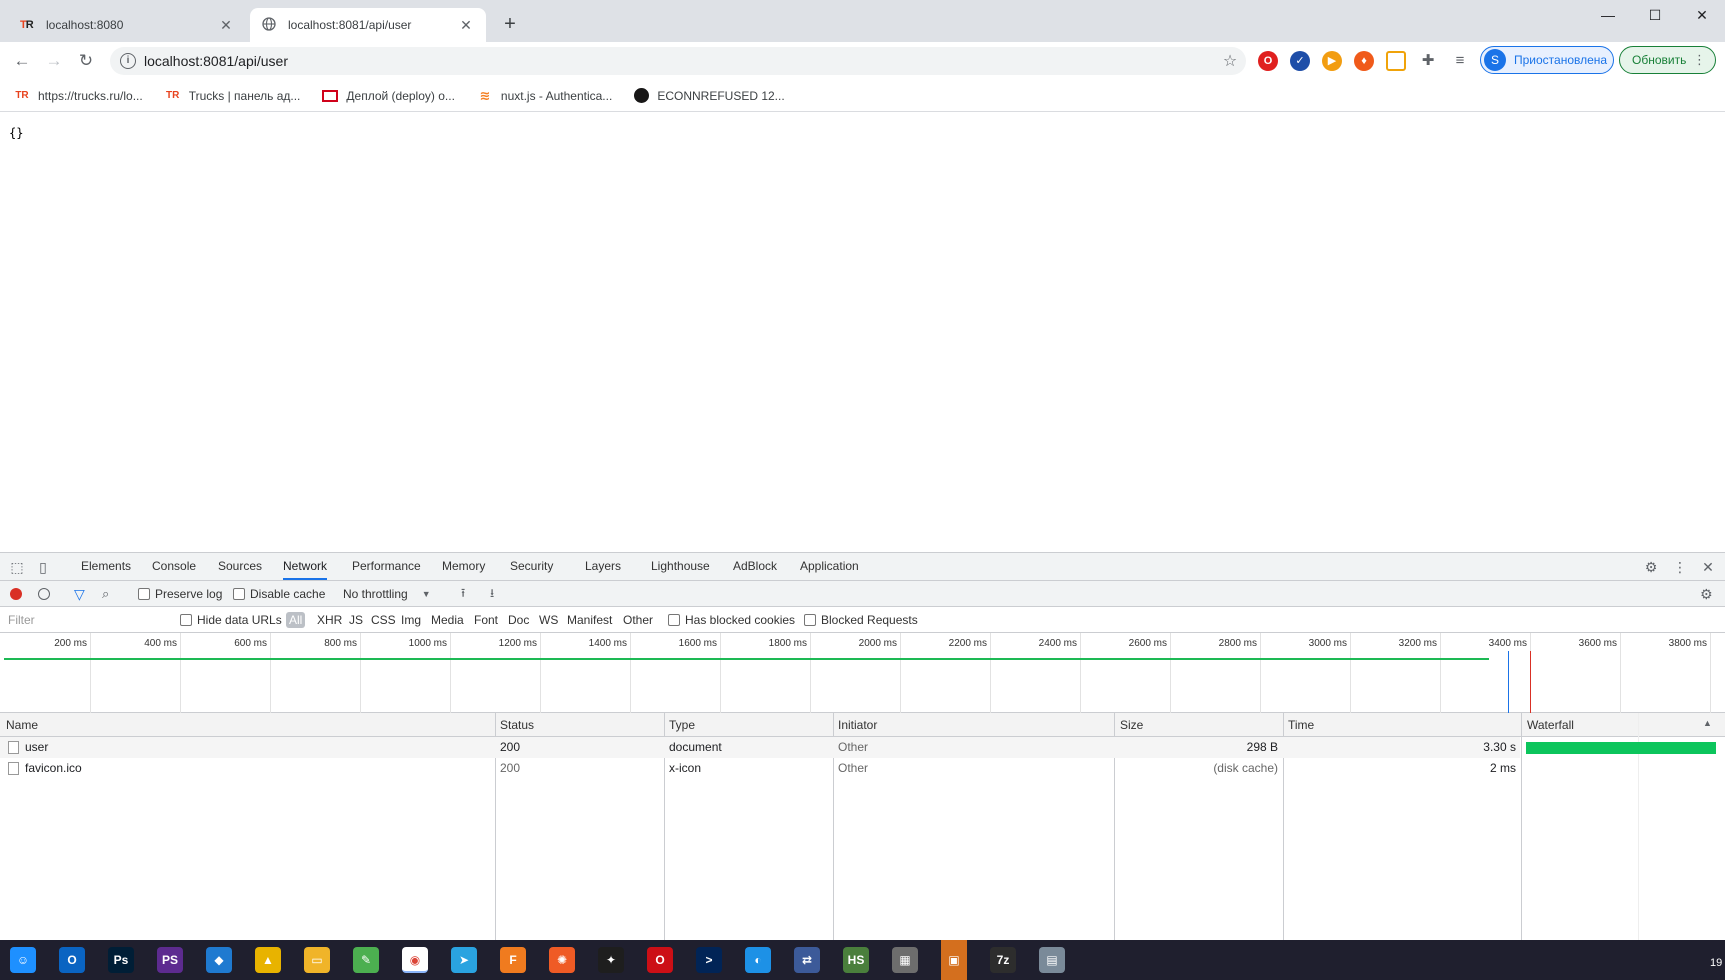 This screenshot has width=1725, height=980. Describe the element at coordinates (22, 61) in the screenshot. I see `back-arrow-icon: ←` at that location.